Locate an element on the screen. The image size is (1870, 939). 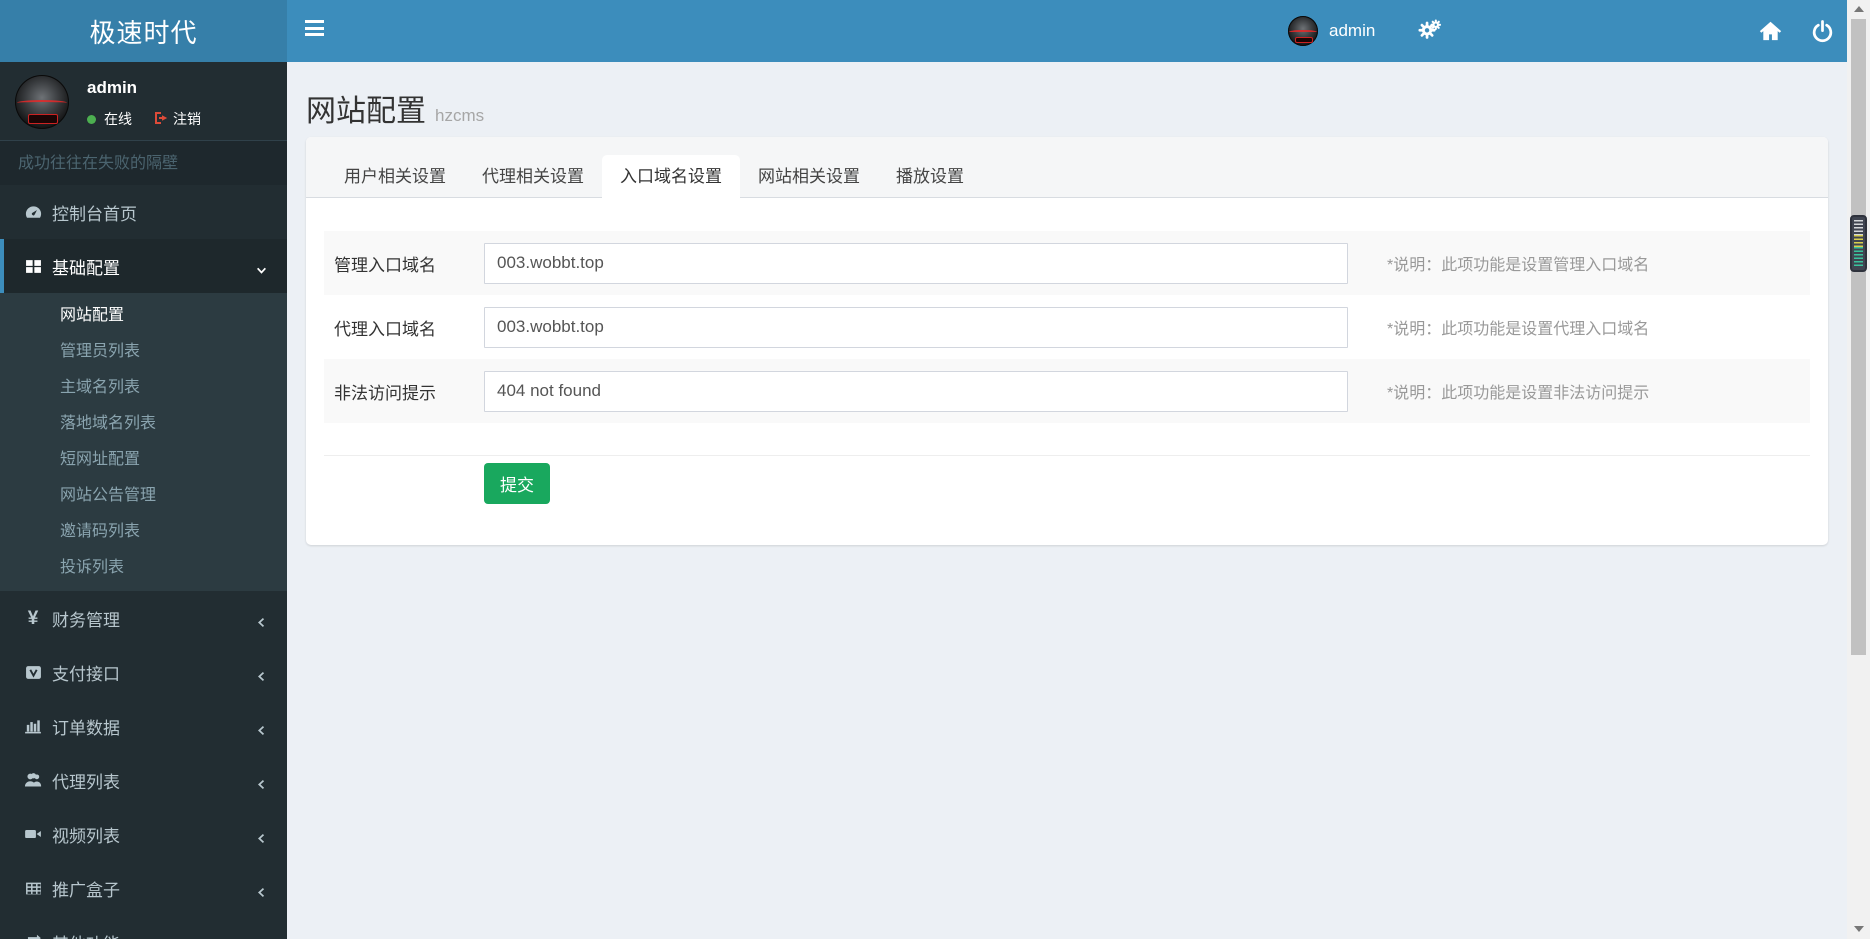
top-navbar: admin is located at coordinates (1078, 31).